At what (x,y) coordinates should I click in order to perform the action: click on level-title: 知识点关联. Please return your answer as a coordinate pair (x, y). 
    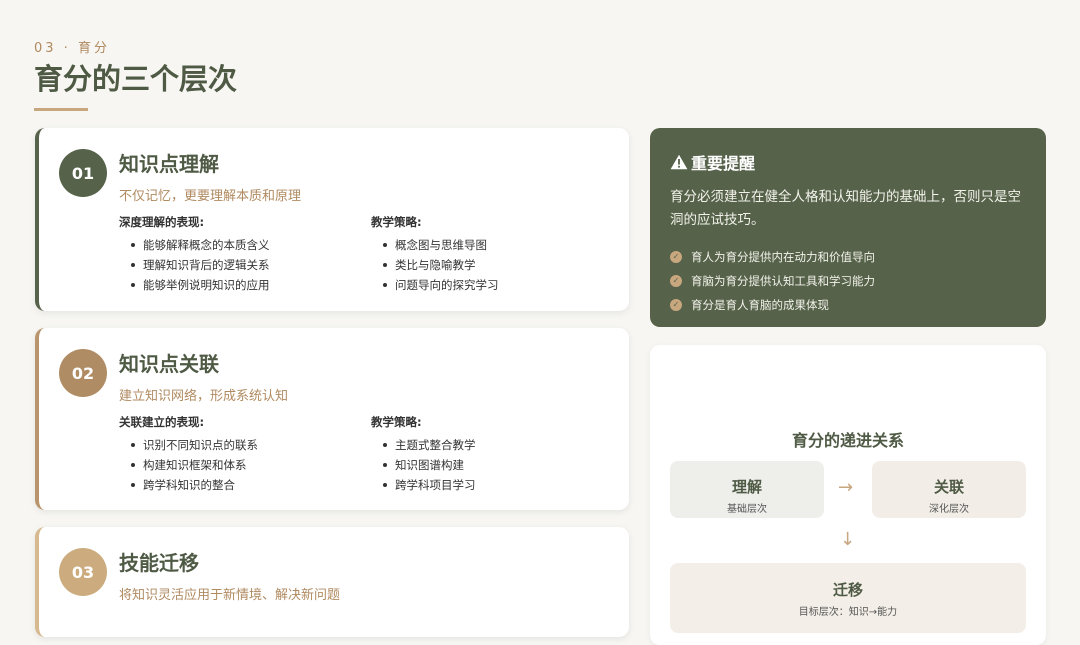
    Looking at the image, I should click on (169, 364).